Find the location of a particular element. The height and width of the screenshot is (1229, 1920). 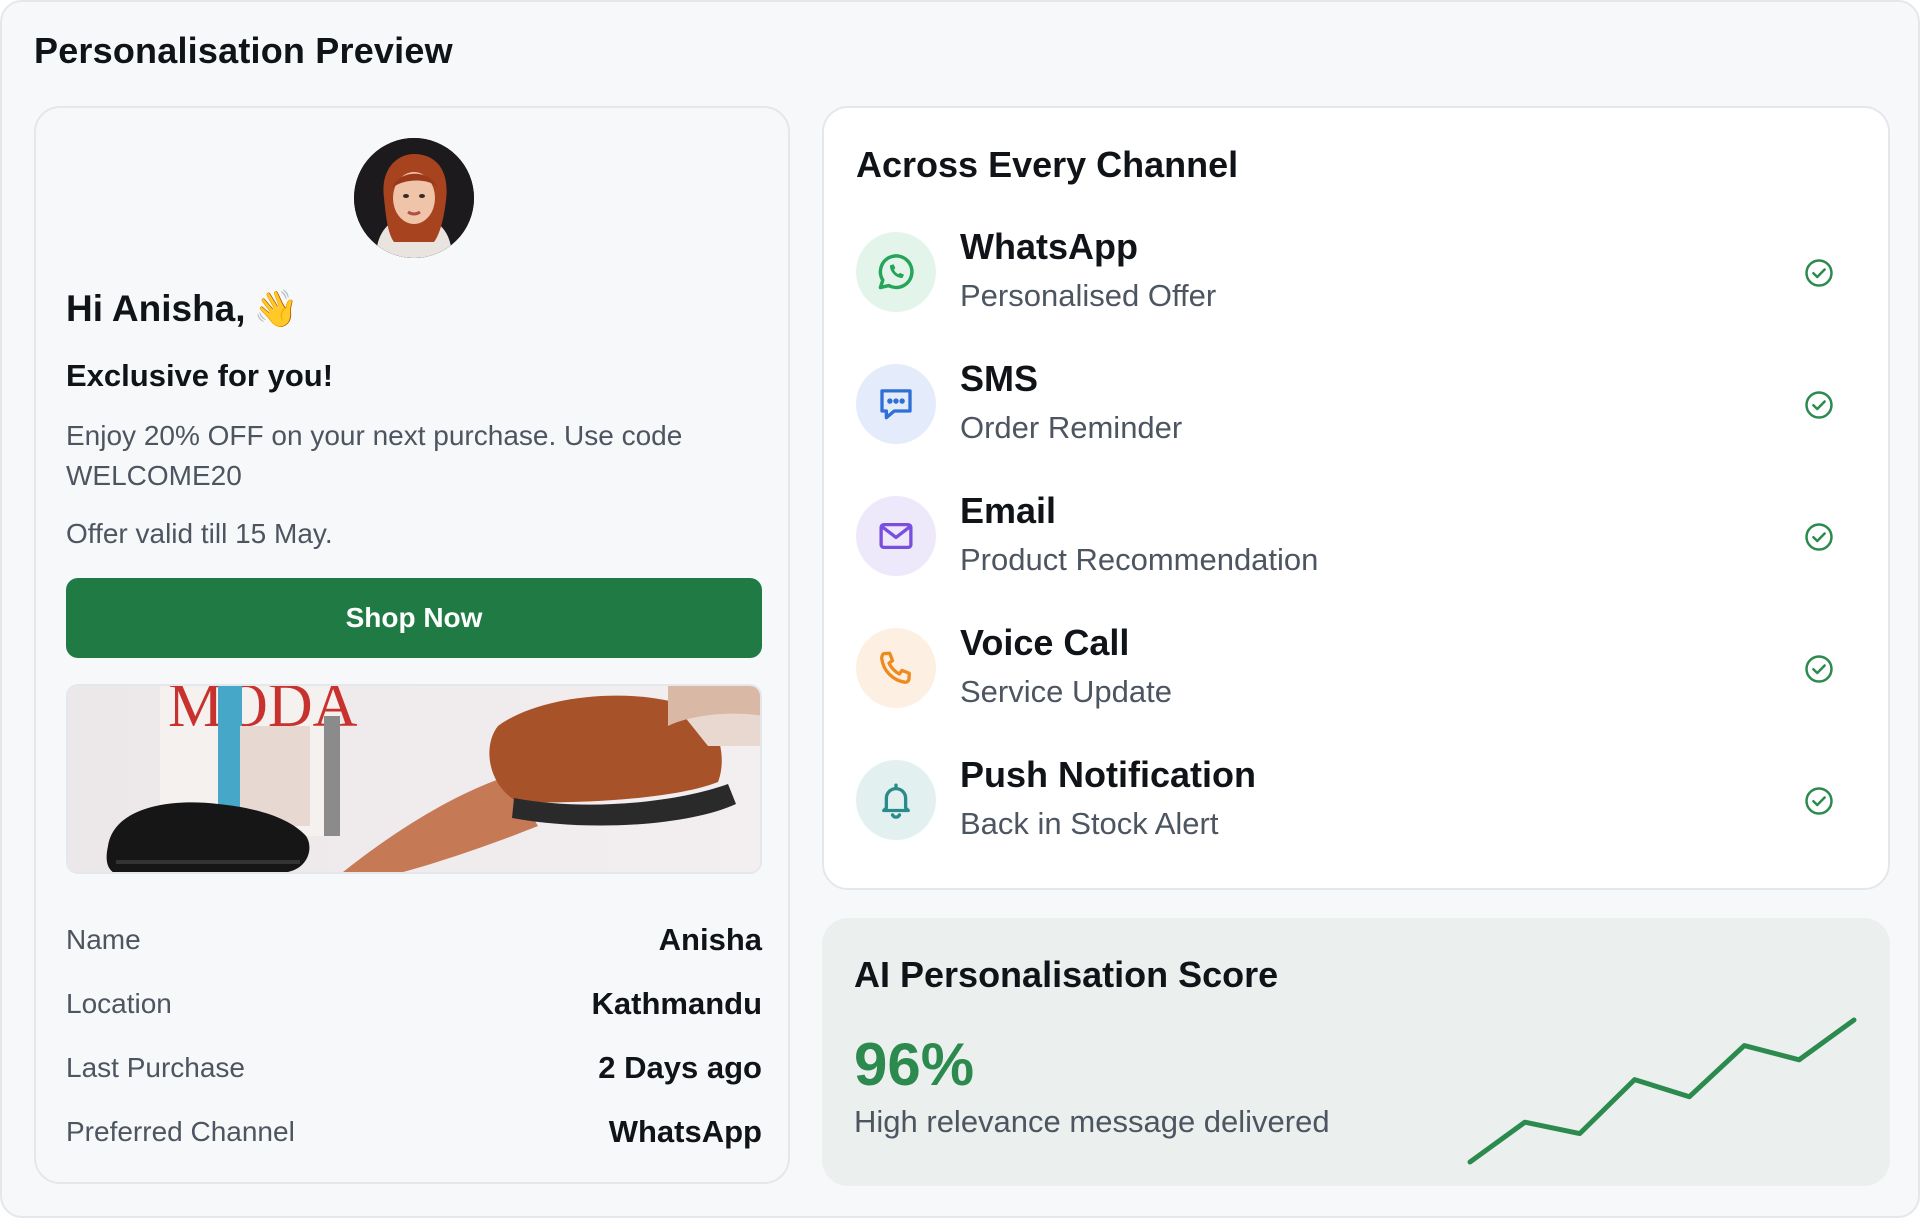

detail-row-preferred-channel: Preferred Channel WhatsApp is located at coordinates (414, 1132).